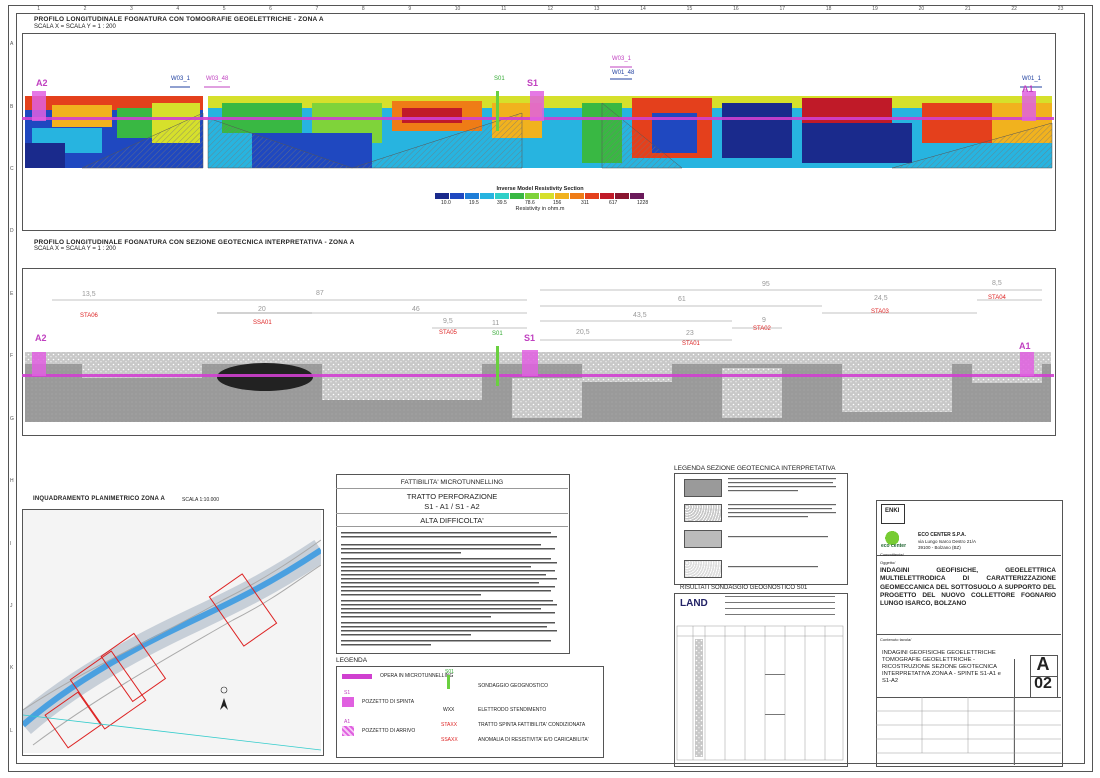  Describe the element at coordinates (172, 631) in the screenshot. I see `plan-map` at that location.